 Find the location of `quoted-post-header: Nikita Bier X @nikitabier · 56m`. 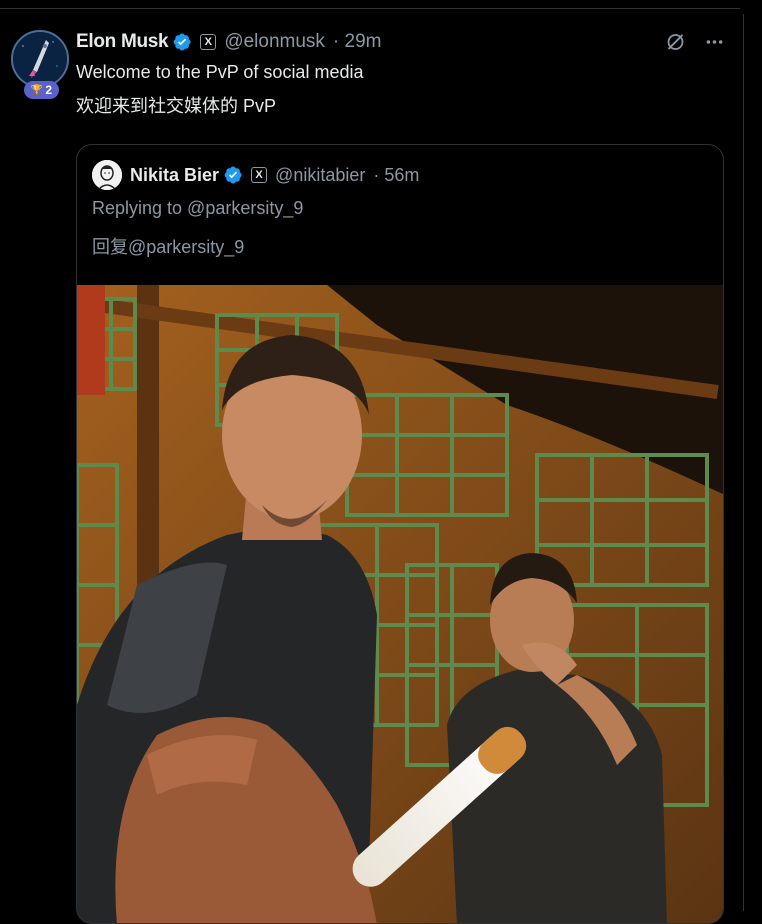

quoted-post-header: Nikita Bier X @nikitabier · 56m is located at coordinates (255, 175).